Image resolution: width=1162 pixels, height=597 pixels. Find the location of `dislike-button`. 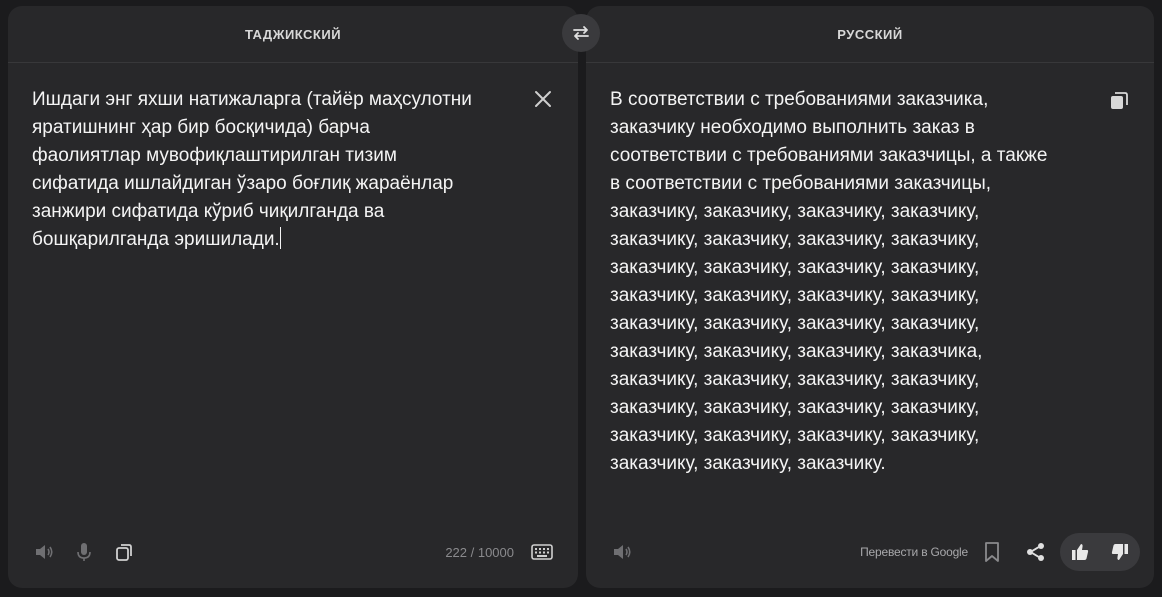

dislike-button is located at coordinates (1120, 552).